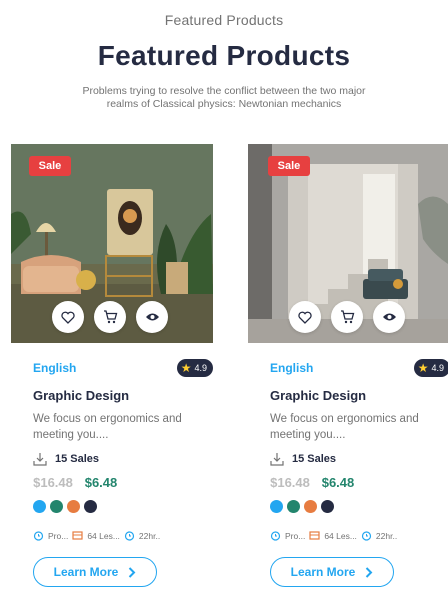 This screenshot has width=448, height=591. Describe the element at coordinates (224, 20) in the screenshot. I see `section-eyebrow: Featured Products` at that location.